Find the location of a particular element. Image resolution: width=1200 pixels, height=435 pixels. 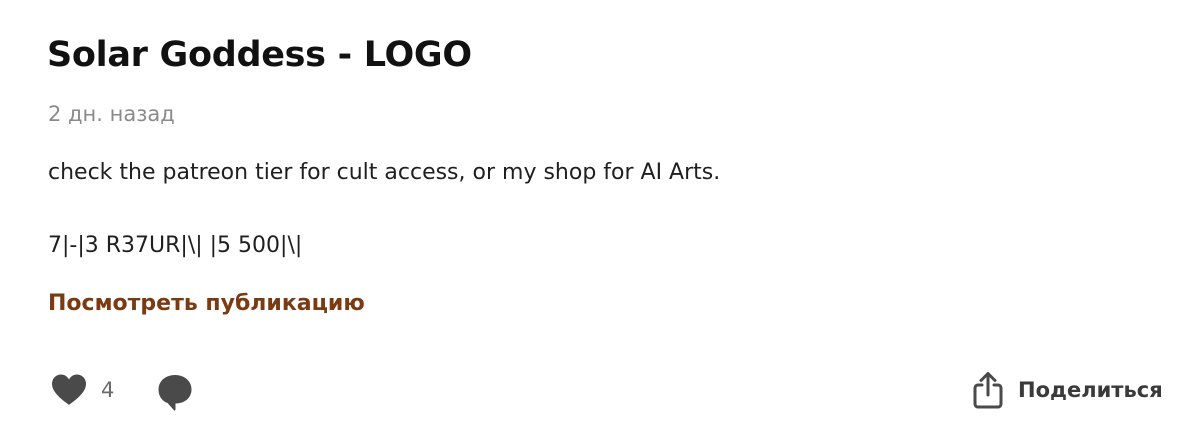

comment-bubble-icon is located at coordinates (175, 392).